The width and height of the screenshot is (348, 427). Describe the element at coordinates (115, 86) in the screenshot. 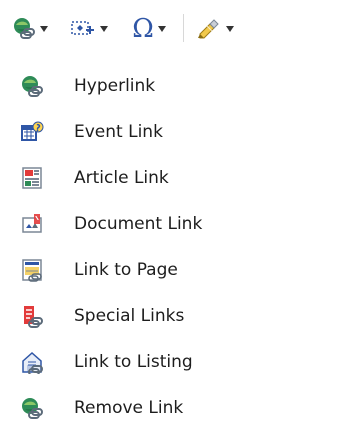

I see `menu-item-label: Hyperlink` at that location.